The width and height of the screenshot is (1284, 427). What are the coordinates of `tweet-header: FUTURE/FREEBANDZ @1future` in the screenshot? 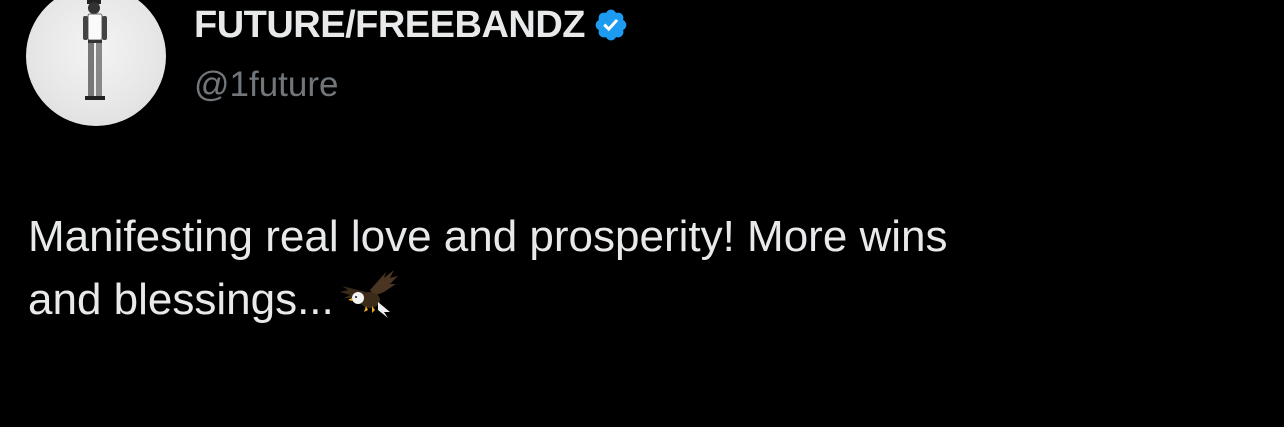 It's located at (411, 55).